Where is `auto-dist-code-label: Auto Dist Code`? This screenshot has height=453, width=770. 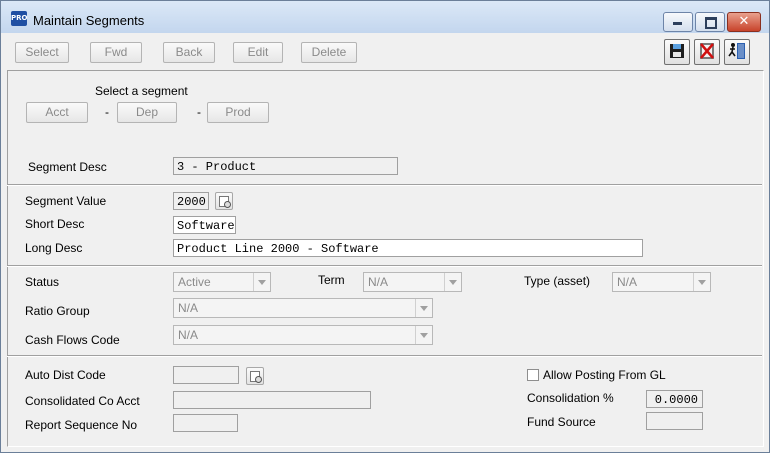
auto-dist-code-label: Auto Dist Code is located at coordinates (65, 375).